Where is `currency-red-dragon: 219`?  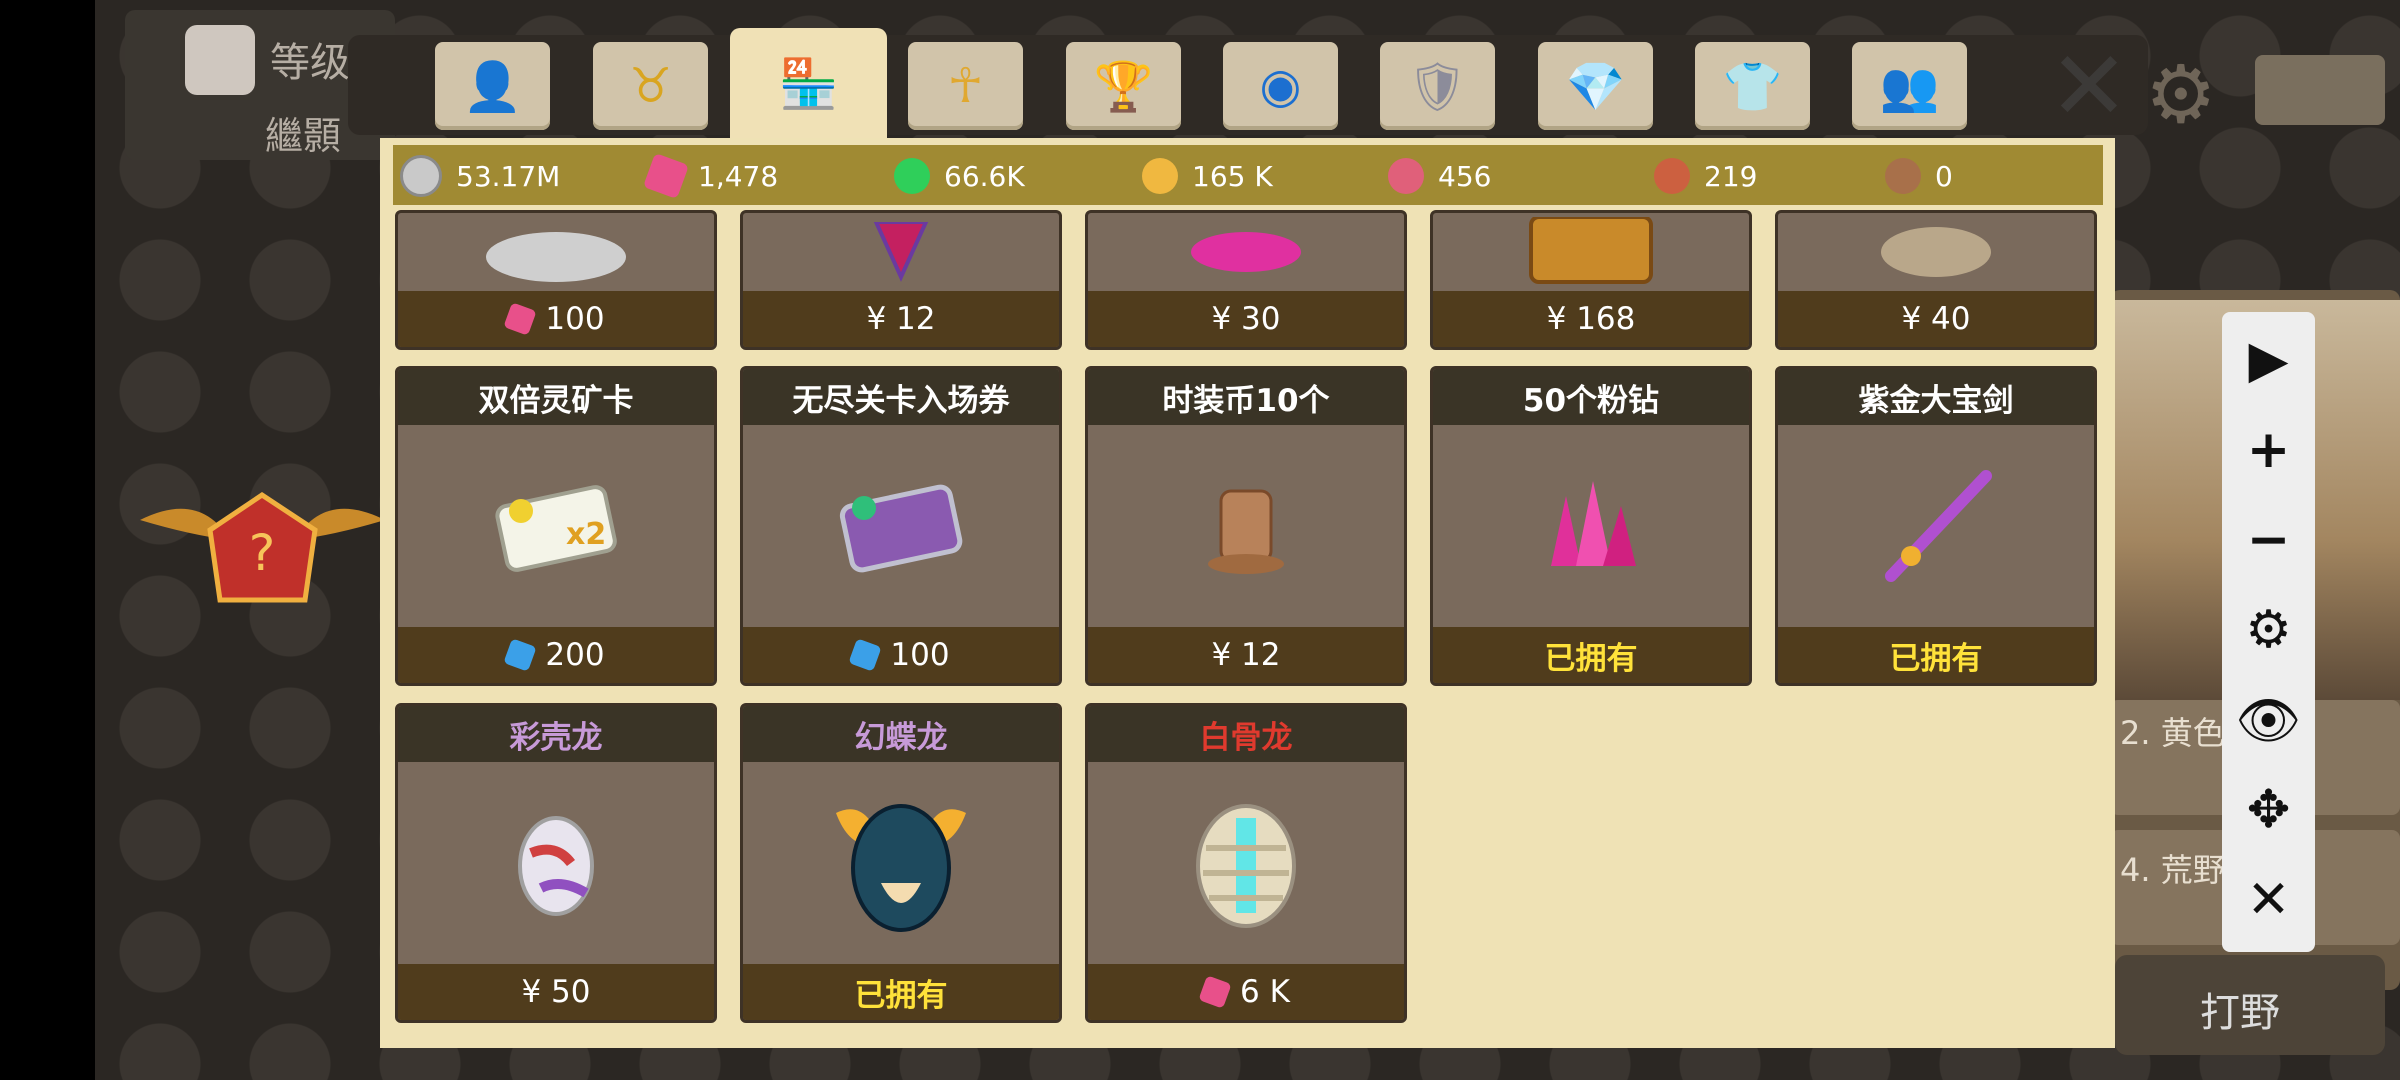
currency-red-dragon: 219 is located at coordinates (1705, 176).